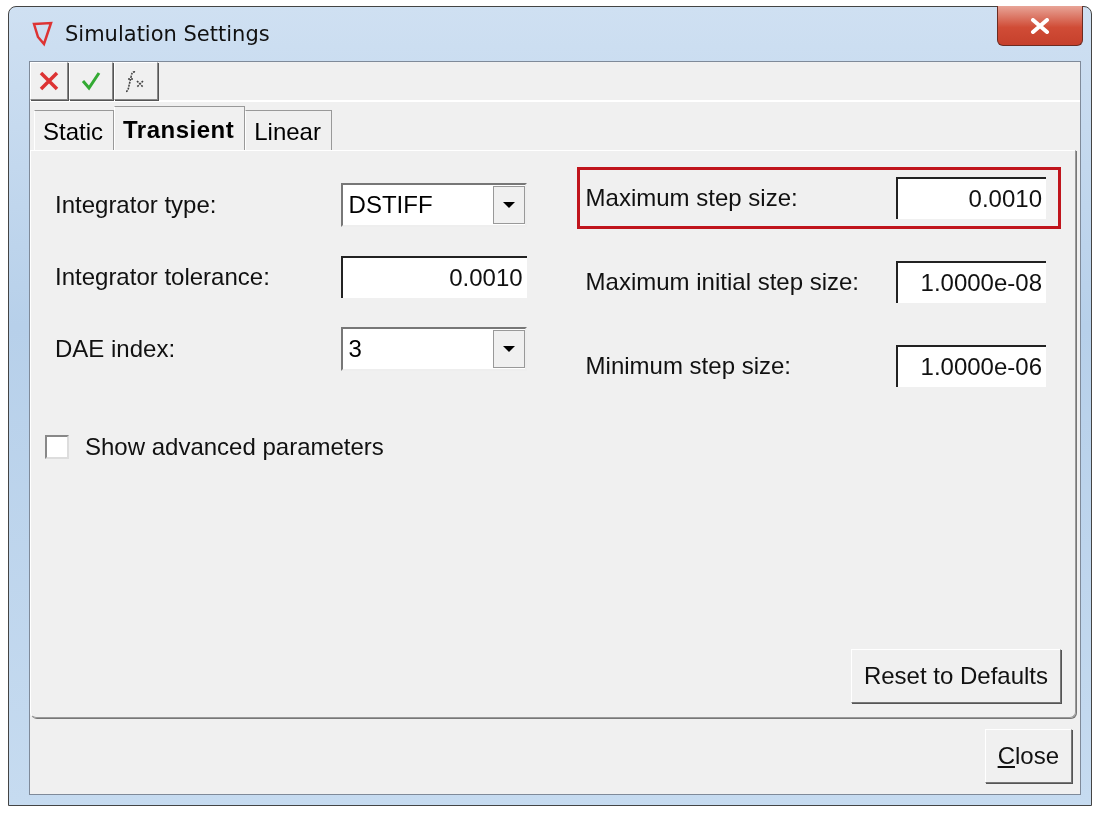 The width and height of the screenshot is (1100, 814). Describe the element at coordinates (74, 130) in the screenshot. I see `tab: Static` at that location.